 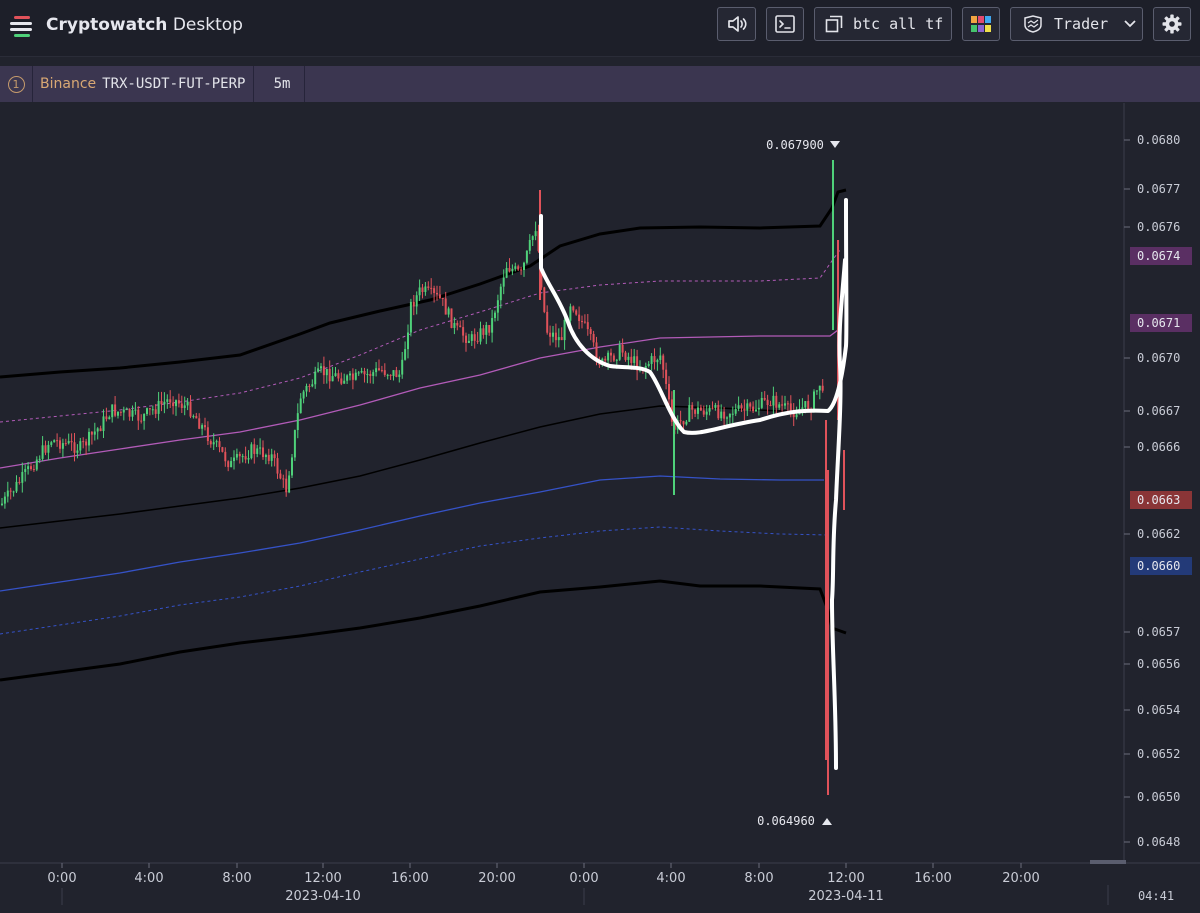 I want to click on layout-button: btc all tf, so click(x=883, y=24).